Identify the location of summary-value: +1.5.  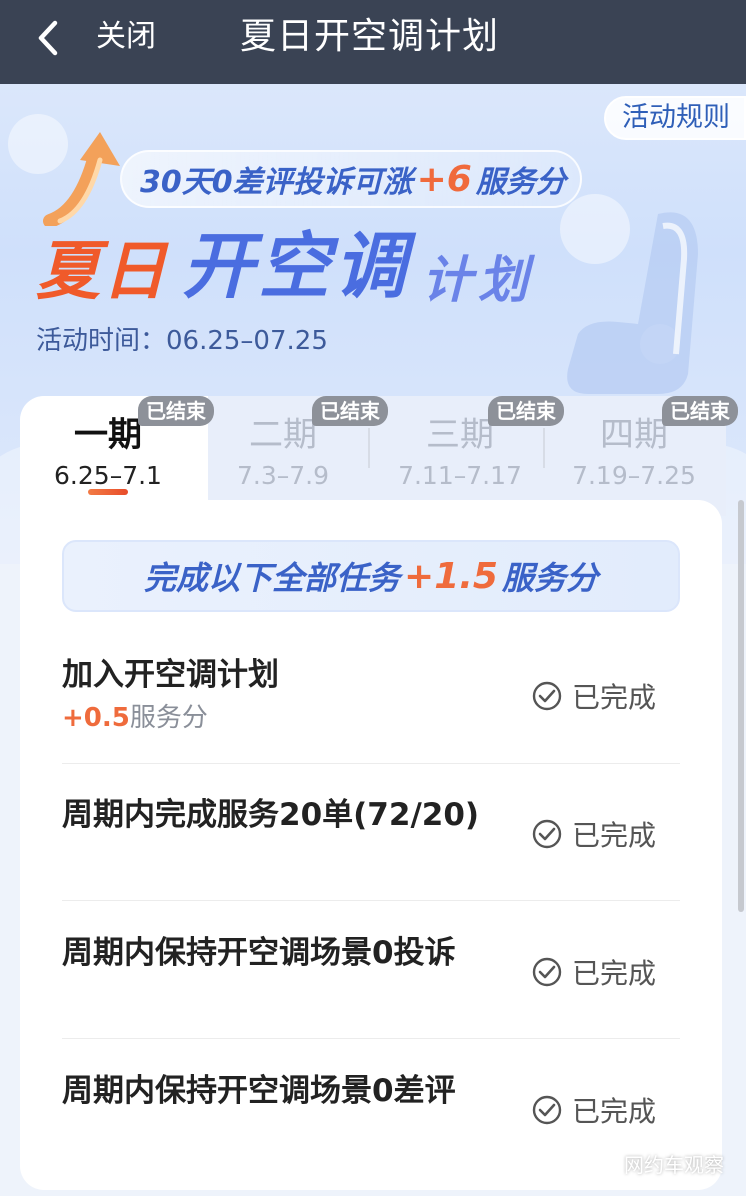
(451, 576).